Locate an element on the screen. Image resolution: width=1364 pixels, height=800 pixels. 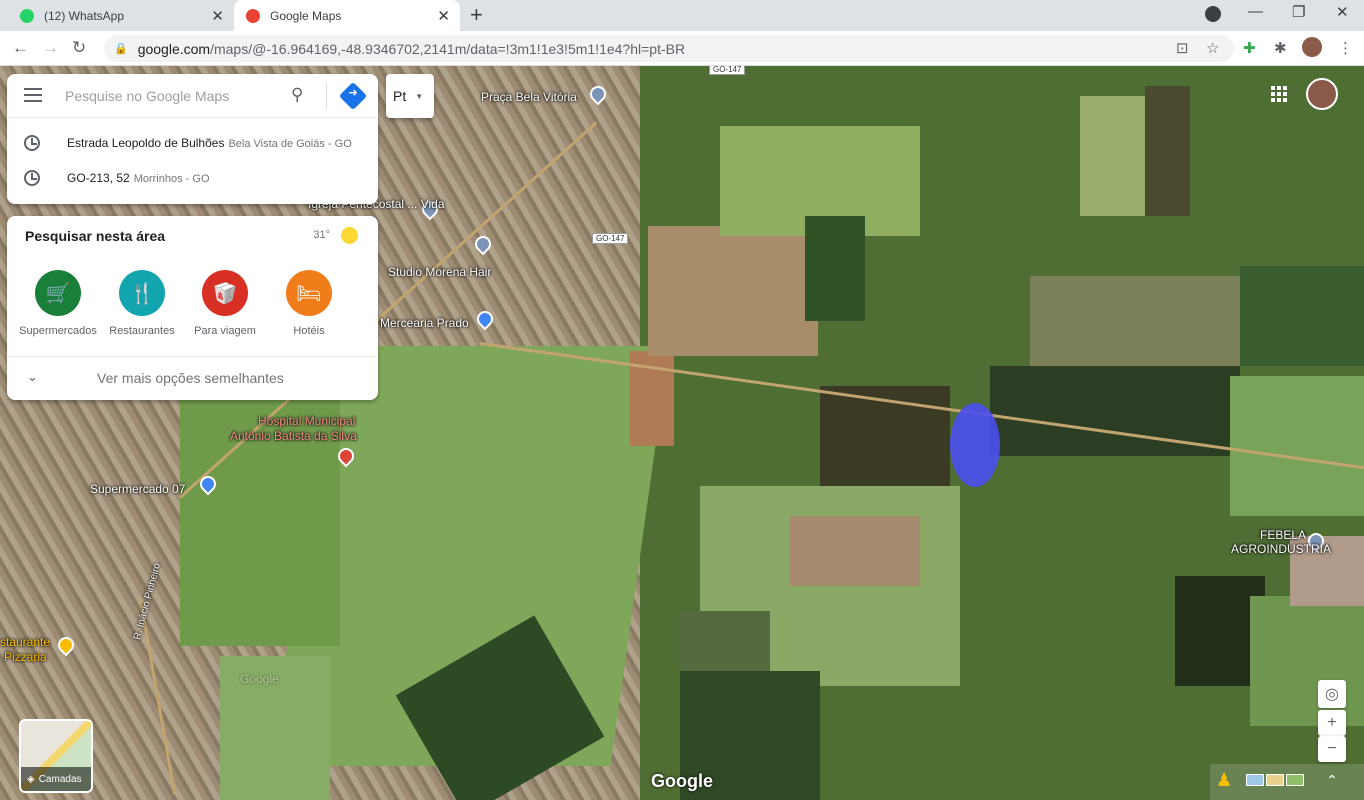
menu-icon is located at coordinates (33, 95).